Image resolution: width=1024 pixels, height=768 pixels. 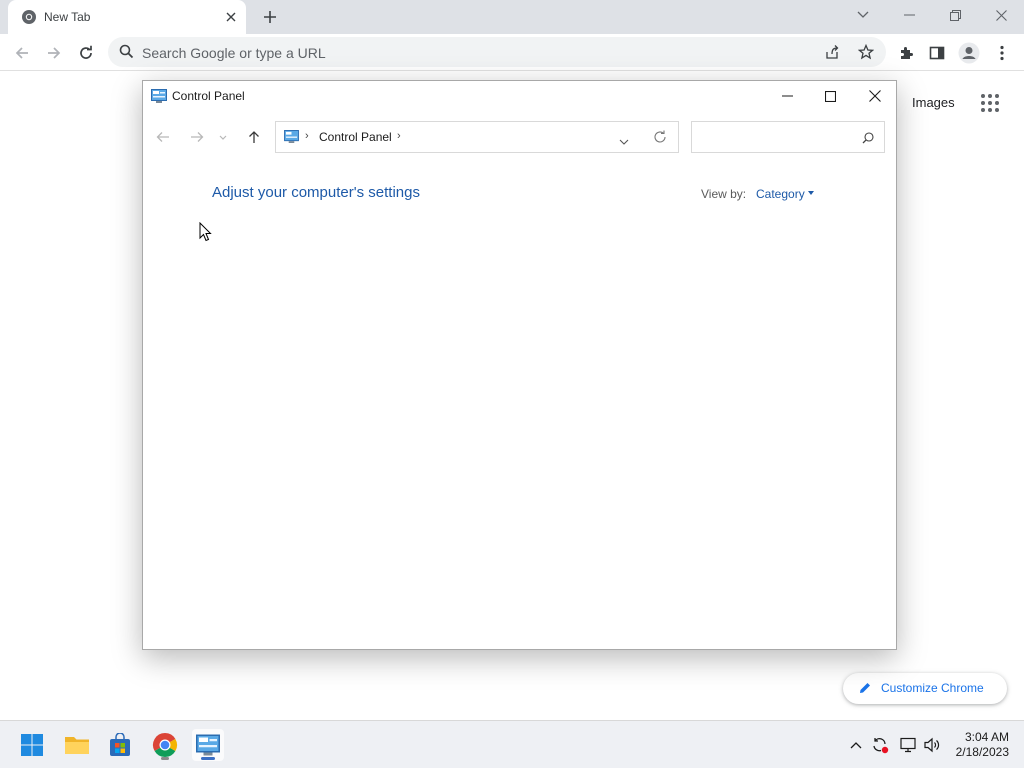 What do you see at coordinates (660, 139) in the screenshot?
I see `refresh-icon` at bounding box center [660, 139].